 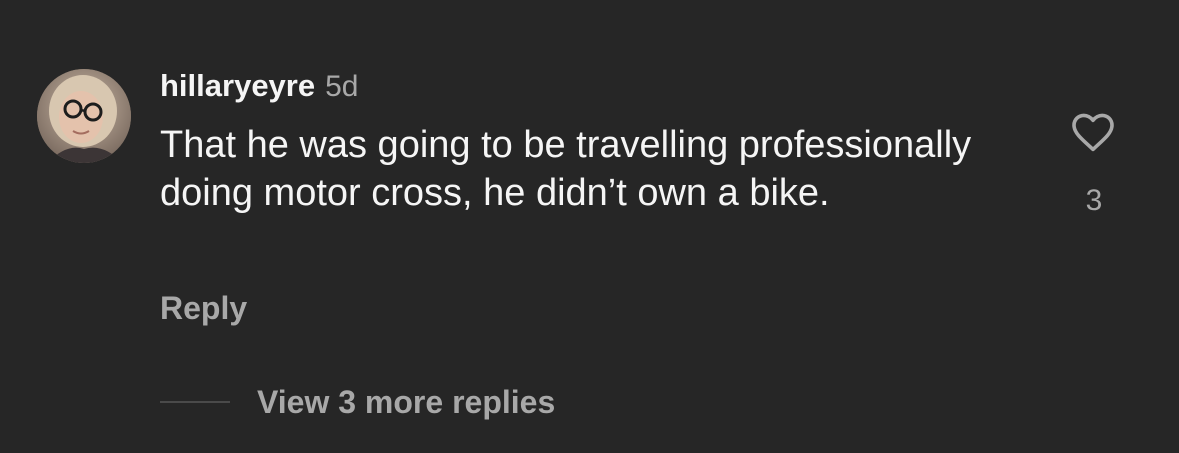 What do you see at coordinates (237, 86) in the screenshot?
I see `username: hillaryeyre` at bounding box center [237, 86].